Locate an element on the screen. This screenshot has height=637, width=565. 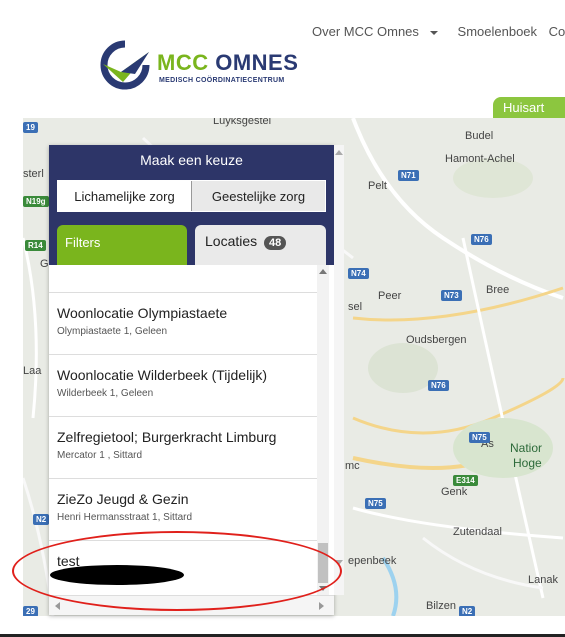
panel-scrollbar is located at coordinates (339, 370).